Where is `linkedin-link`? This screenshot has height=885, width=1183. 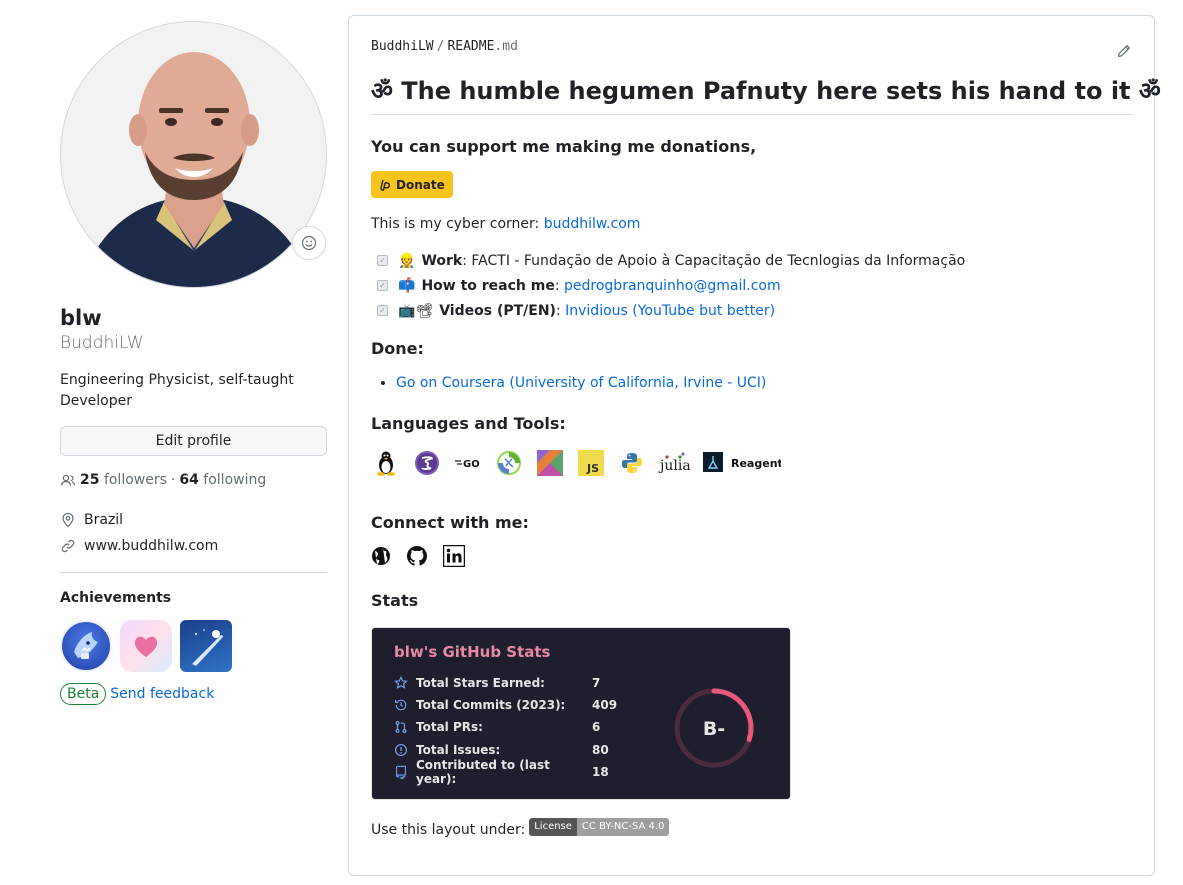
linkedin-link is located at coordinates (454, 557).